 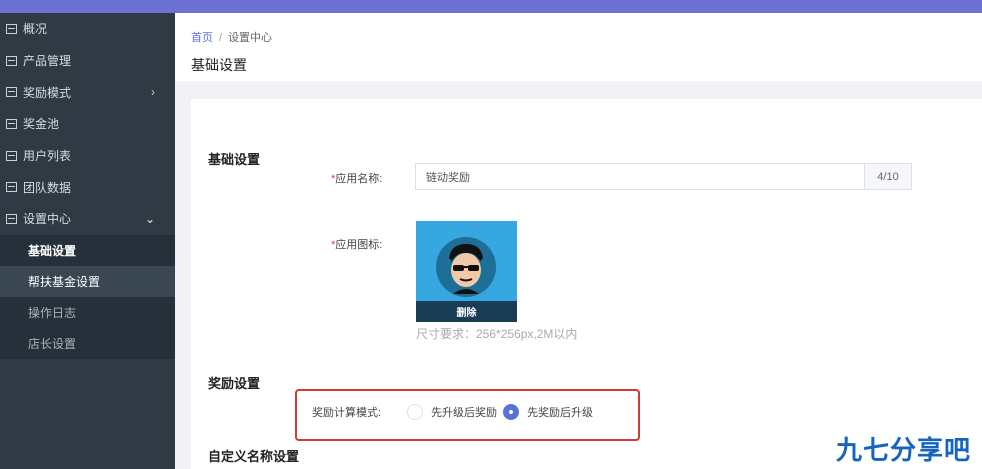 I want to click on settings-submenu: 基础设置 帮扶基金设置 操作日志 店长设置, so click(x=87, y=296).